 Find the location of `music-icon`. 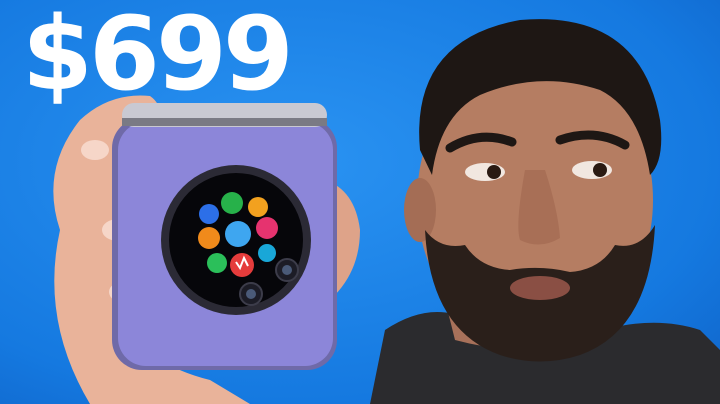

music-icon is located at coordinates (267, 228).